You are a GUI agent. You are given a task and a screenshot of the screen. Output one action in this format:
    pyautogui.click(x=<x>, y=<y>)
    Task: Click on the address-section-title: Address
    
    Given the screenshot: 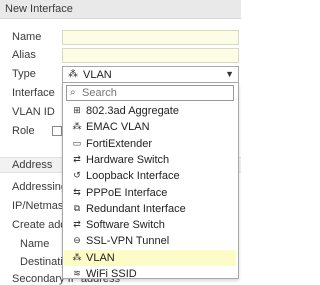 What is the action you would take?
    pyautogui.click(x=32, y=165)
    